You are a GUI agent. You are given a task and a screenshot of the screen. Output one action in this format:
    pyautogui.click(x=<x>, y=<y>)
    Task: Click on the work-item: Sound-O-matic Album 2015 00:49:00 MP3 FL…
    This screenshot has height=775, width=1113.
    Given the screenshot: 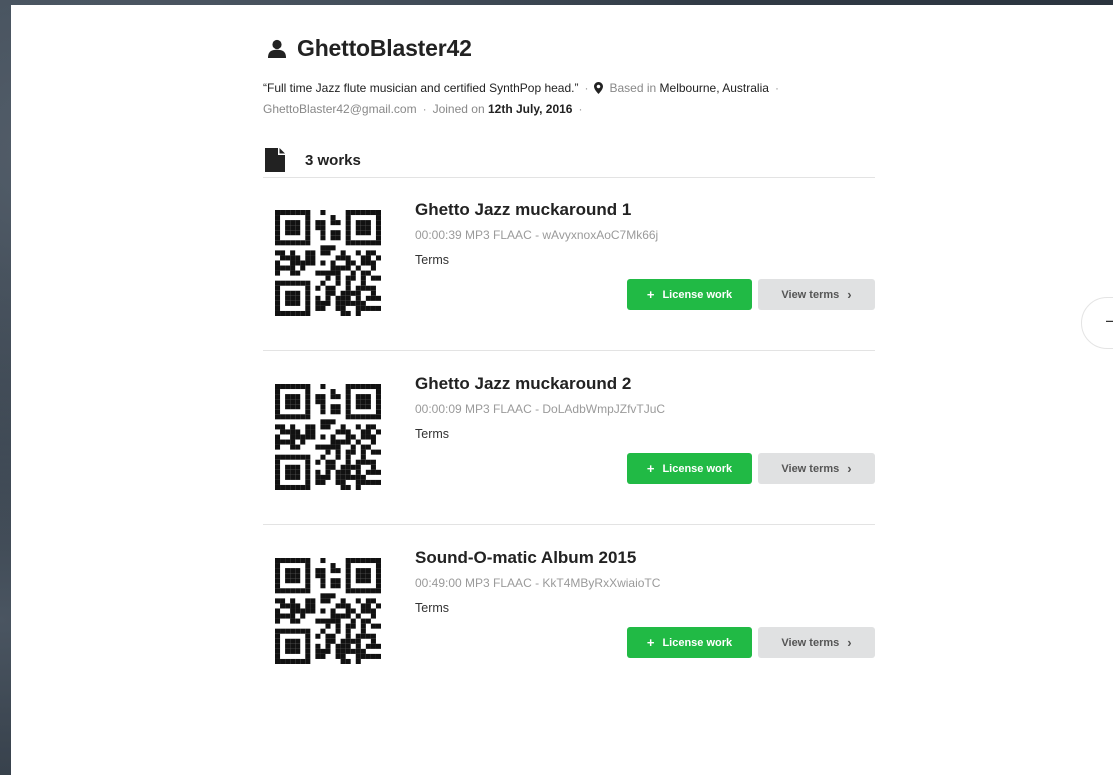 What is the action you would take?
    pyautogui.click(x=569, y=618)
    